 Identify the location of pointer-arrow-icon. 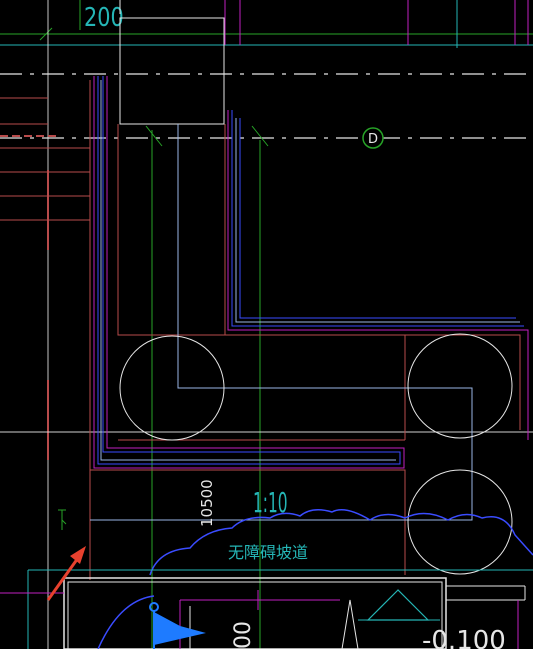
(66, 573).